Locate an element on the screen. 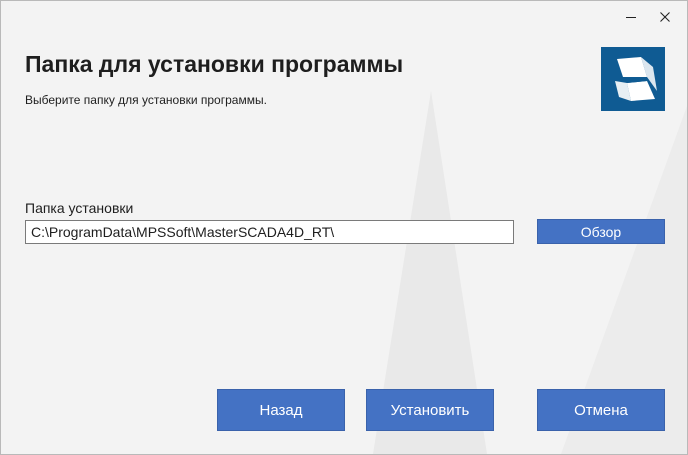  install-folder-label: Папка установки is located at coordinates (79, 208).